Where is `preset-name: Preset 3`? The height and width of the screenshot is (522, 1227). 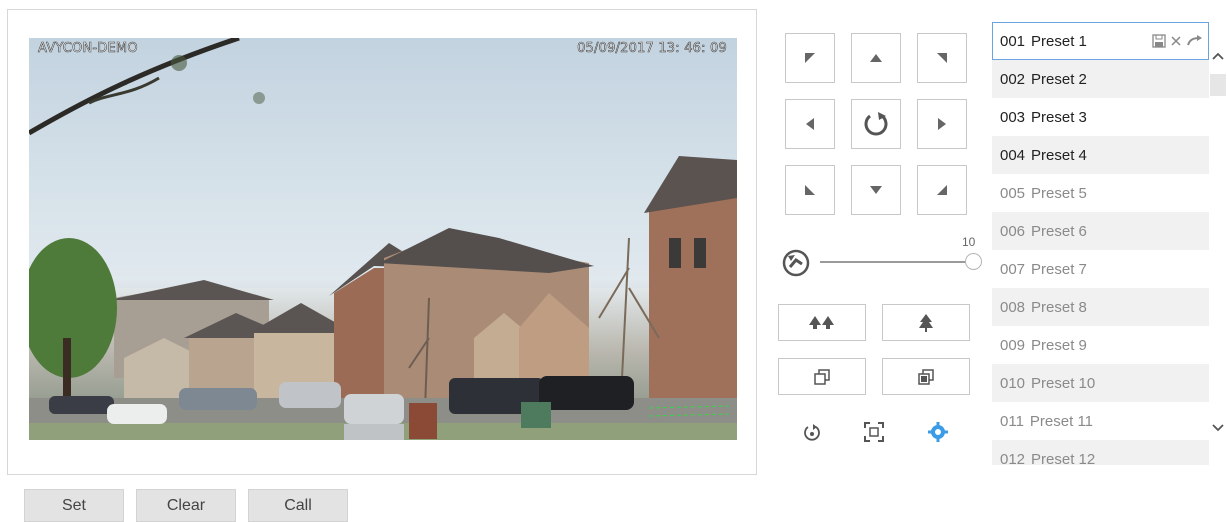
preset-name: Preset 3 is located at coordinates (1059, 117).